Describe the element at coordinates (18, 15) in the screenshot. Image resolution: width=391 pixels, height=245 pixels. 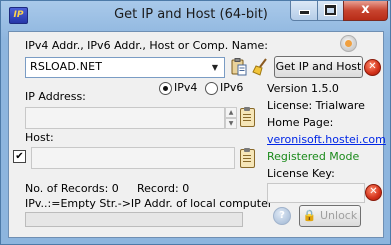
I see `app-icon: IP` at that location.